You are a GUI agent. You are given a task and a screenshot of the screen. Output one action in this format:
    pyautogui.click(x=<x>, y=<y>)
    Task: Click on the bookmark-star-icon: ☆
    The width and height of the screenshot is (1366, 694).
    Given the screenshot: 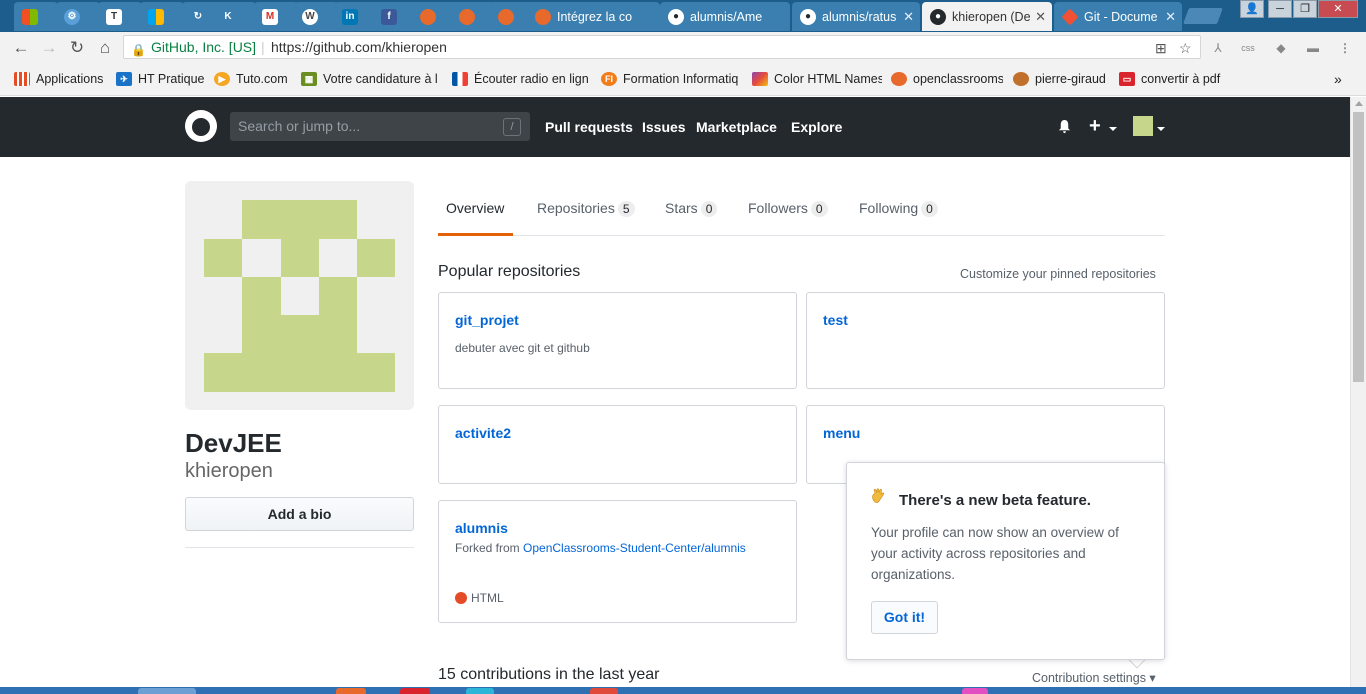 What is the action you would take?
    pyautogui.click(x=1185, y=48)
    